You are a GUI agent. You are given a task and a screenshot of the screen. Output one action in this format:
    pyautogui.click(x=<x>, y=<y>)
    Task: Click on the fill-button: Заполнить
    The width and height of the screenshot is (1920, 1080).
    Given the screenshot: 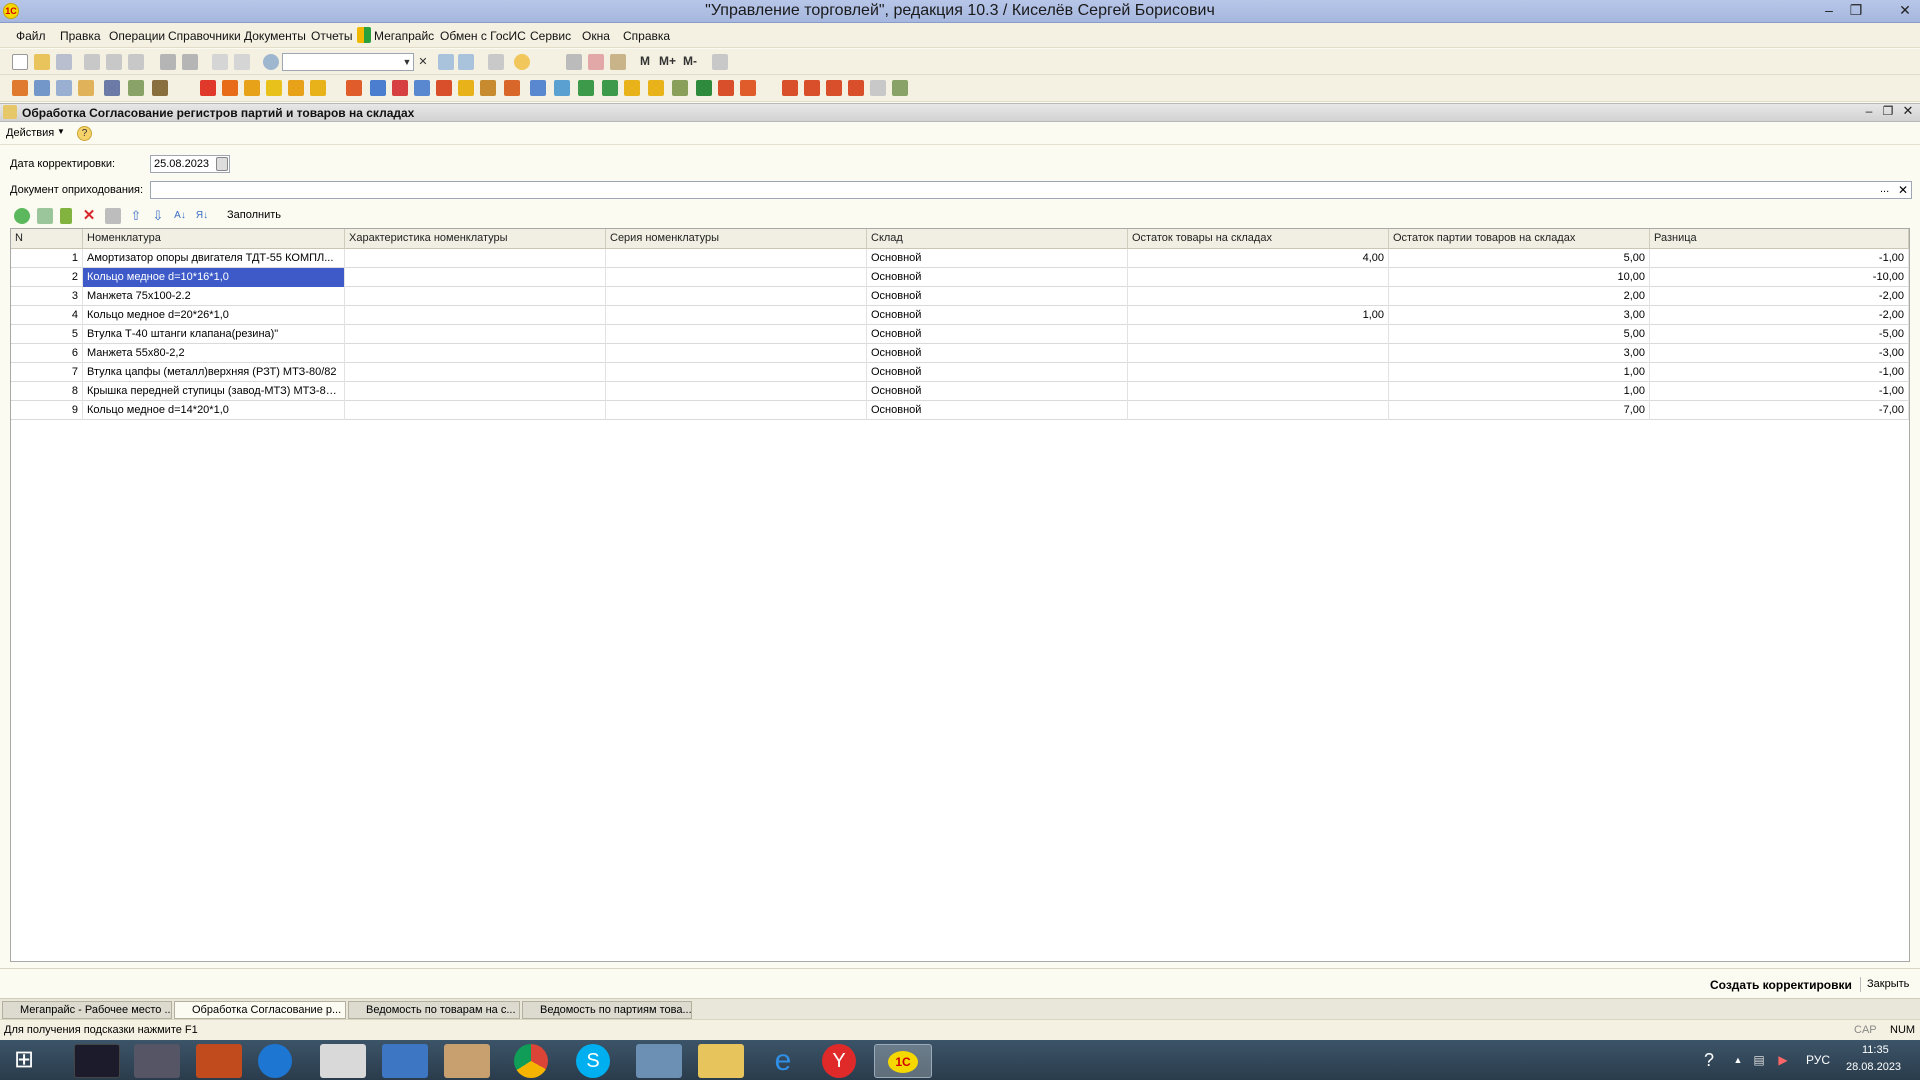 What is the action you would take?
    pyautogui.click(x=254, y=215)
    